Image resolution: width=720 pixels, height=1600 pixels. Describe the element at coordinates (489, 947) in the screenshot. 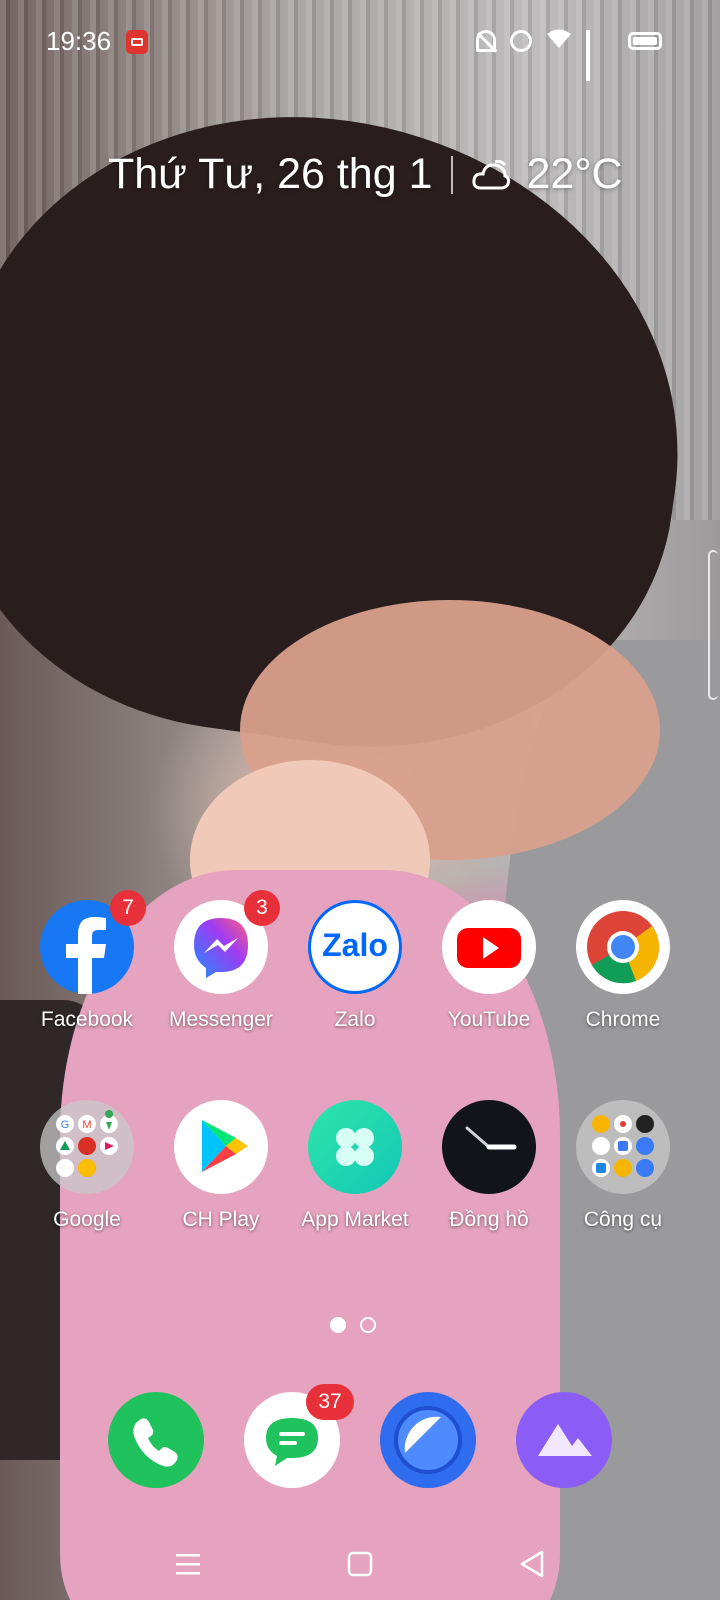

I see `youtube-icon` at that location.